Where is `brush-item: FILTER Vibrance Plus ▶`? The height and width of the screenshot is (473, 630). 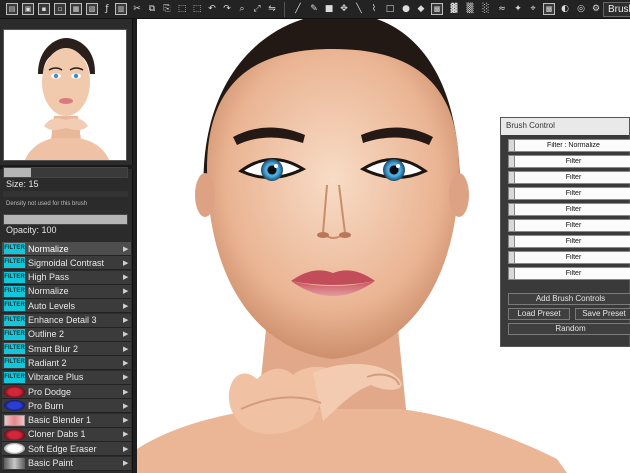
brush-item: FILTER Vibrance Plus ▶ is located at coordinates (66, 377).